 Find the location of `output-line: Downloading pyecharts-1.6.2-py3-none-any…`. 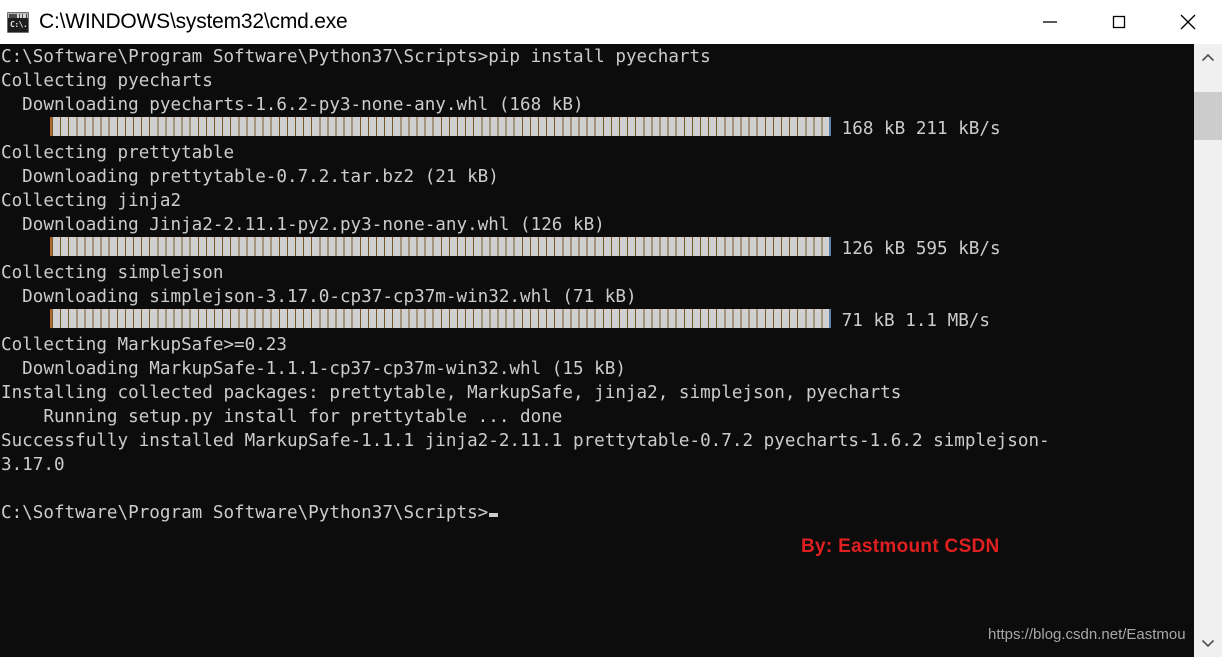

output-line: Downloading pyecharts-1.6.2-py3-none-any… is located at coordinates (292, 105).